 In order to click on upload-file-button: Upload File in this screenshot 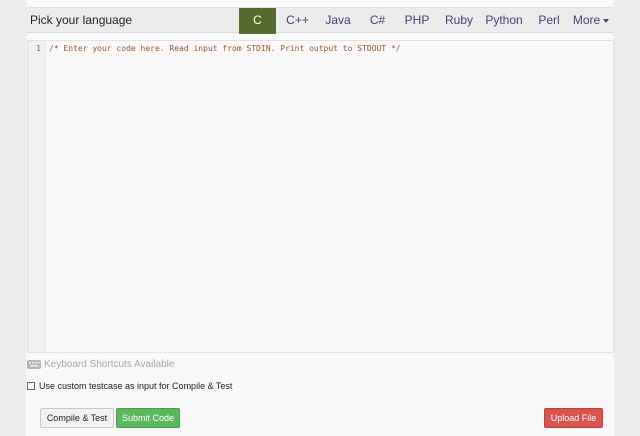, I will do `click(573, 418)`.